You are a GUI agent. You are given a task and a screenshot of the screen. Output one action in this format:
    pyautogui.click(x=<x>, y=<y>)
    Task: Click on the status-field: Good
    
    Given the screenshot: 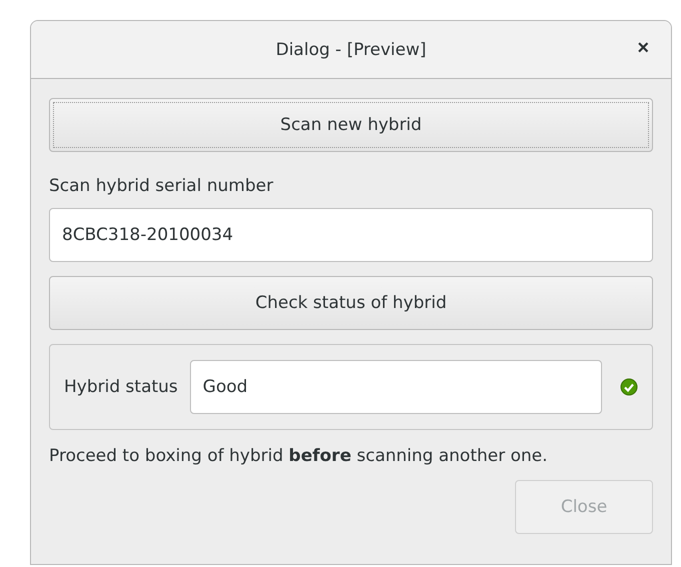 What is the action you would take?
    pyautogui.click(x=396, y=387)
    